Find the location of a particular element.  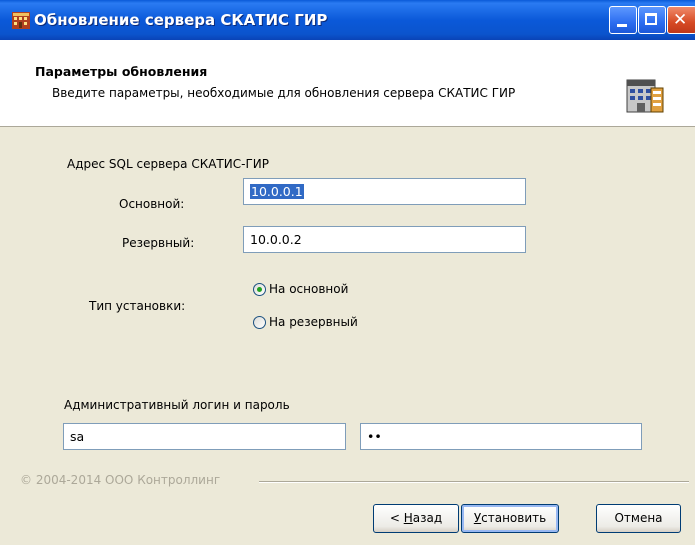

backup-server-value: 10.0.0.2 is located at coordinates (276, 239).